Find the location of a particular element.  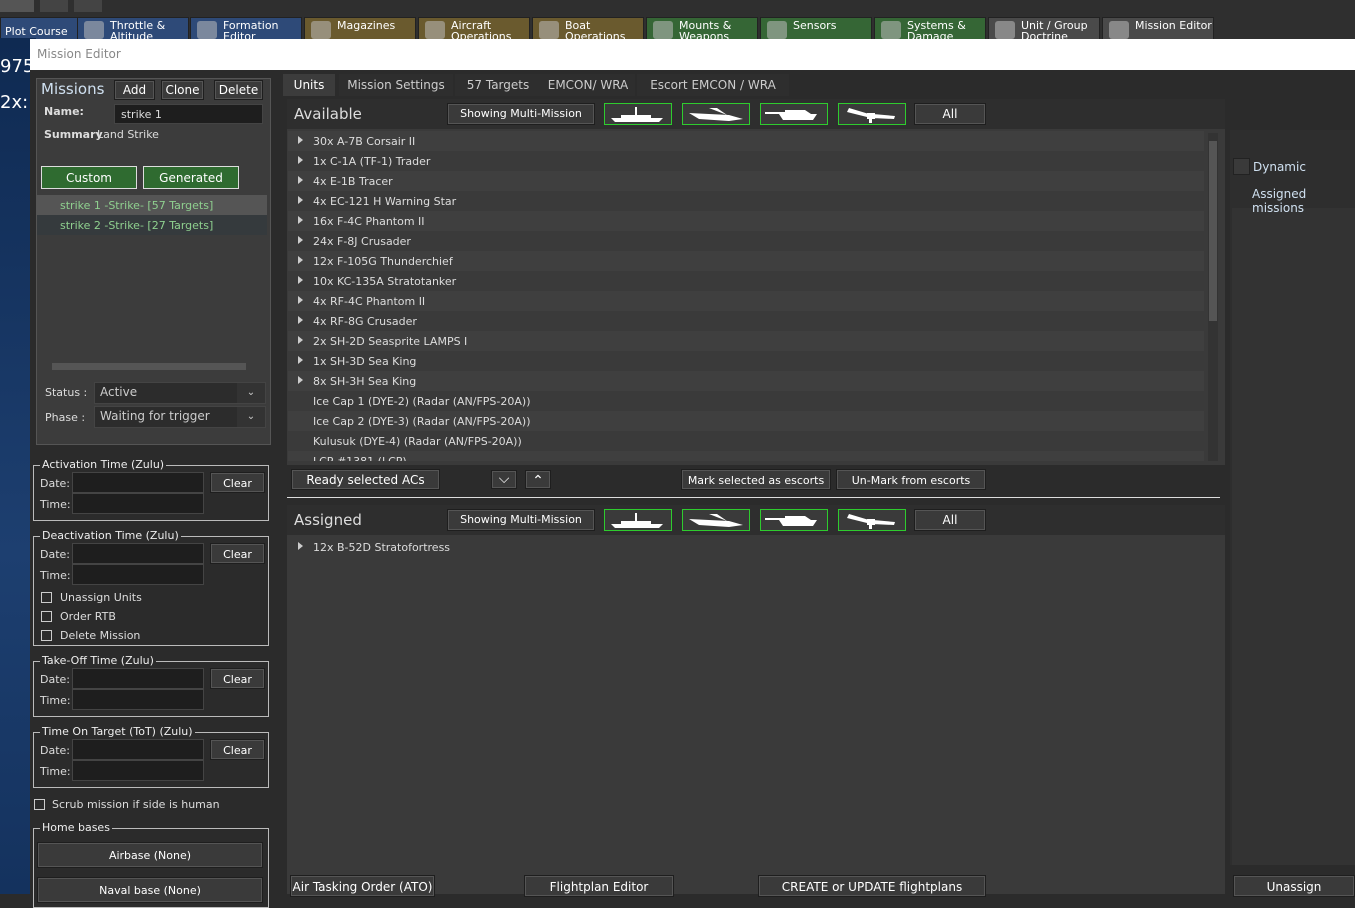

toolbar-button: Mission Editor is located at coordinates (1158, 29).